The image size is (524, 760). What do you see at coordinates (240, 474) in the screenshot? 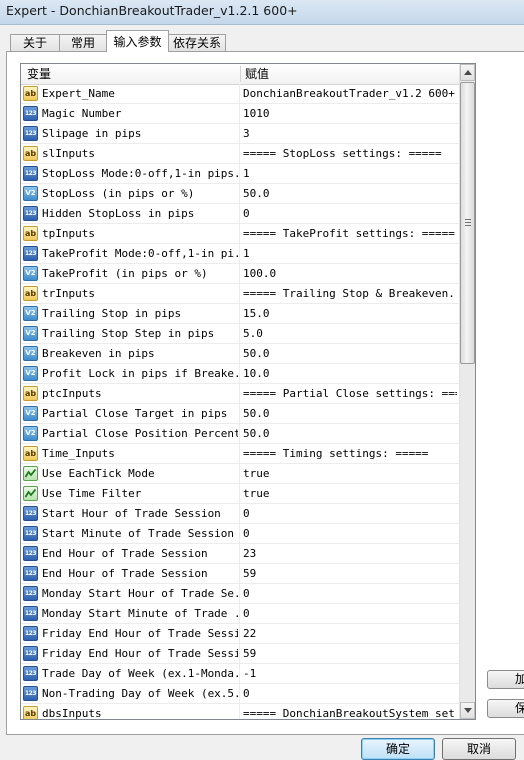
I see `parameter-row: Use EachTick Mode true` at bounding box center [240, 474].